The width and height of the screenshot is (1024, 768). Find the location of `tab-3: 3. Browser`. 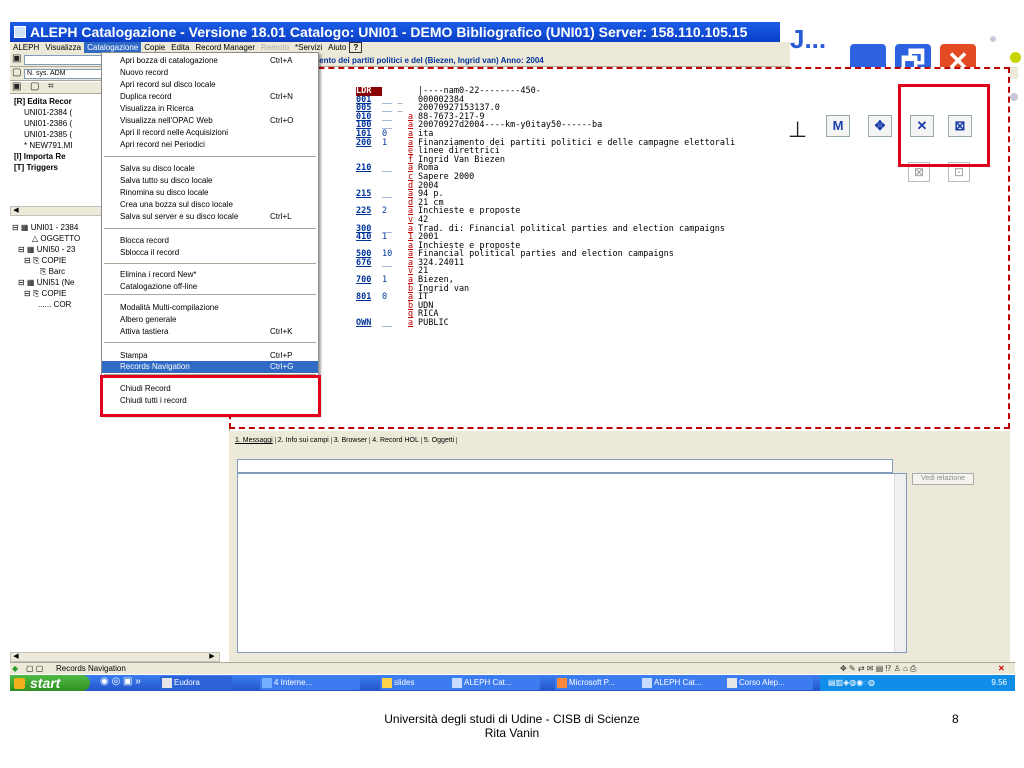

tab-3: 3. Browser is located at coordinates (351, 440).